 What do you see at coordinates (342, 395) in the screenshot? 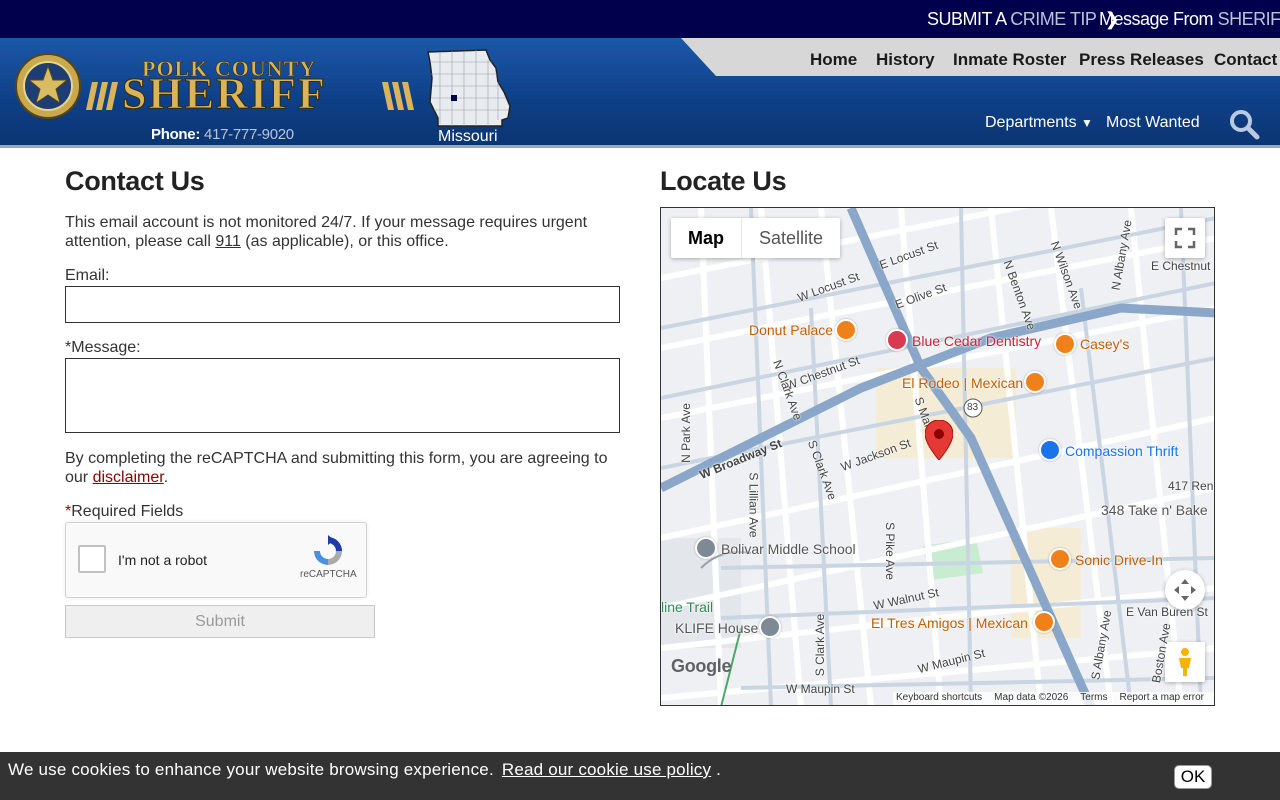
I see `message-field` at bounding box center [342, 395].